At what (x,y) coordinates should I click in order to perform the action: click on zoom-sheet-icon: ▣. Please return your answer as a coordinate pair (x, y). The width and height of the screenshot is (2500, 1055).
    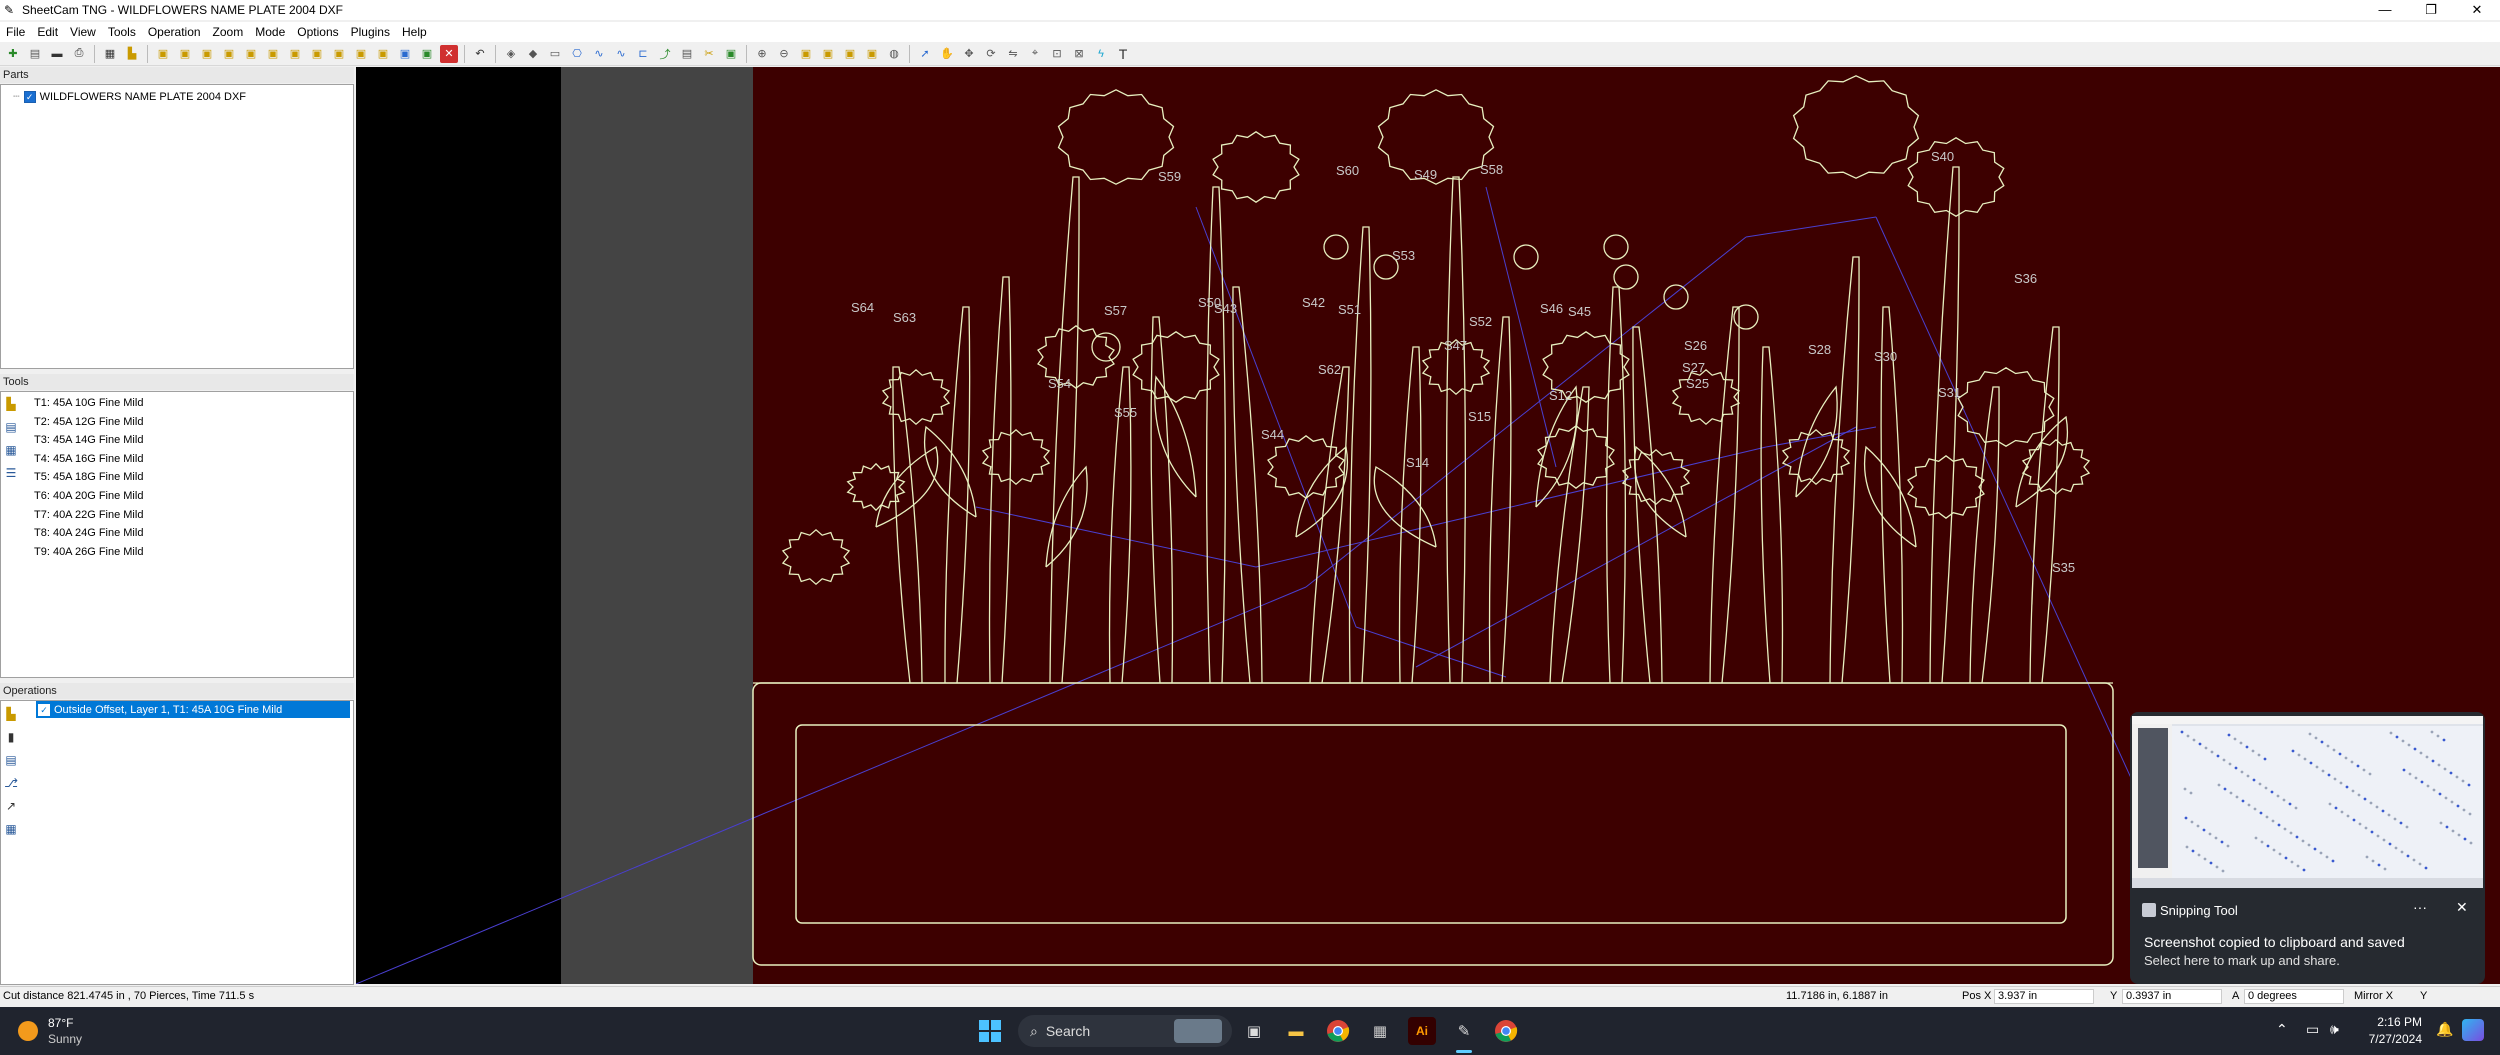
    Looking at the image, I should click on (872, 54).